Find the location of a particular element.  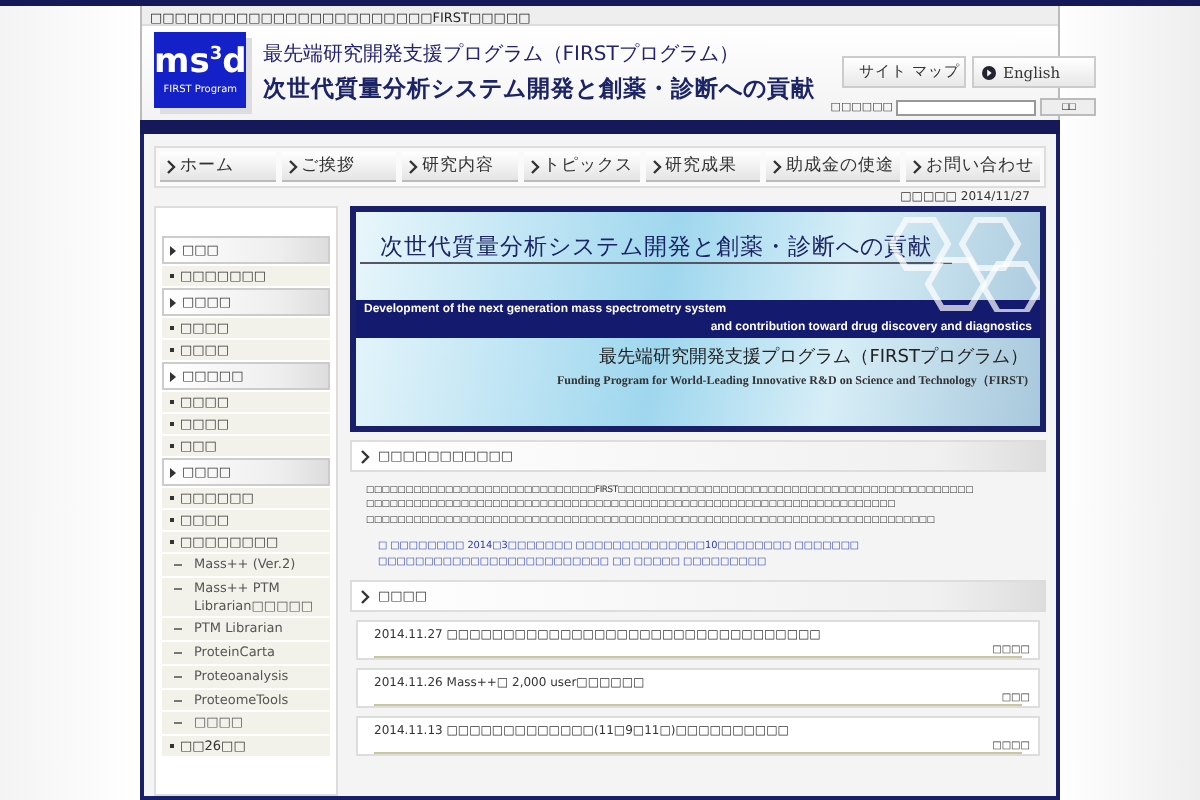

nav-tab: ホーム is located at coordinates (217, 167).